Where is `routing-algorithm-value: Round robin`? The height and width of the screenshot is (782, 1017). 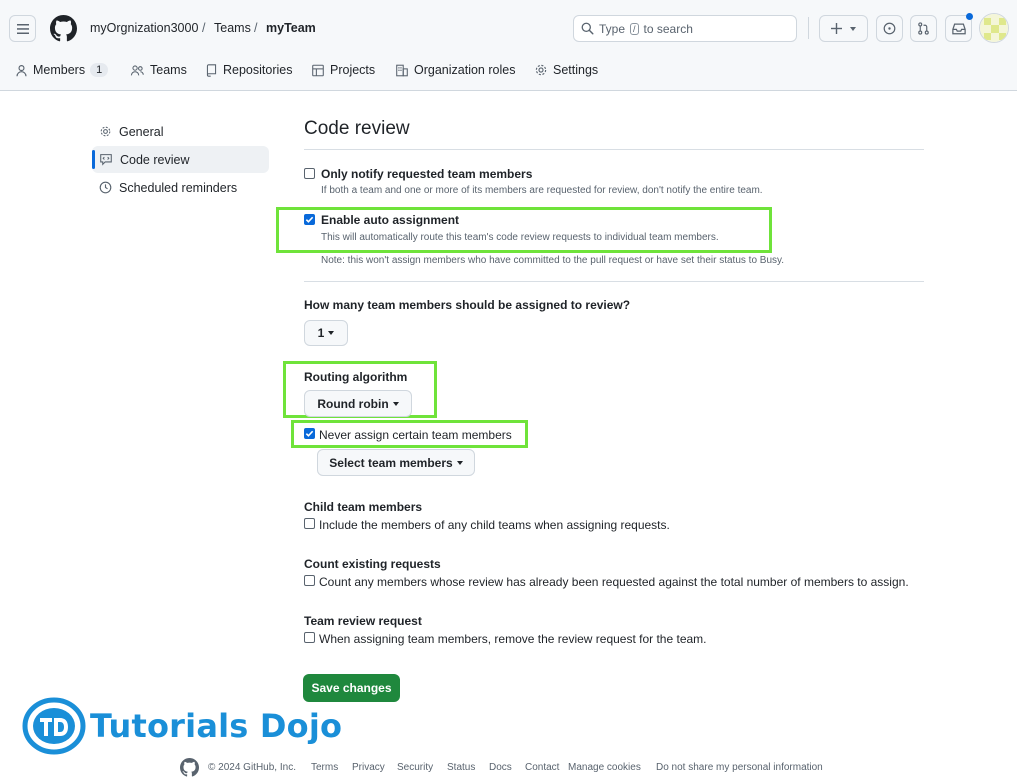
routing-algorithm-value: Round robin is located at coordinates (353, 403).